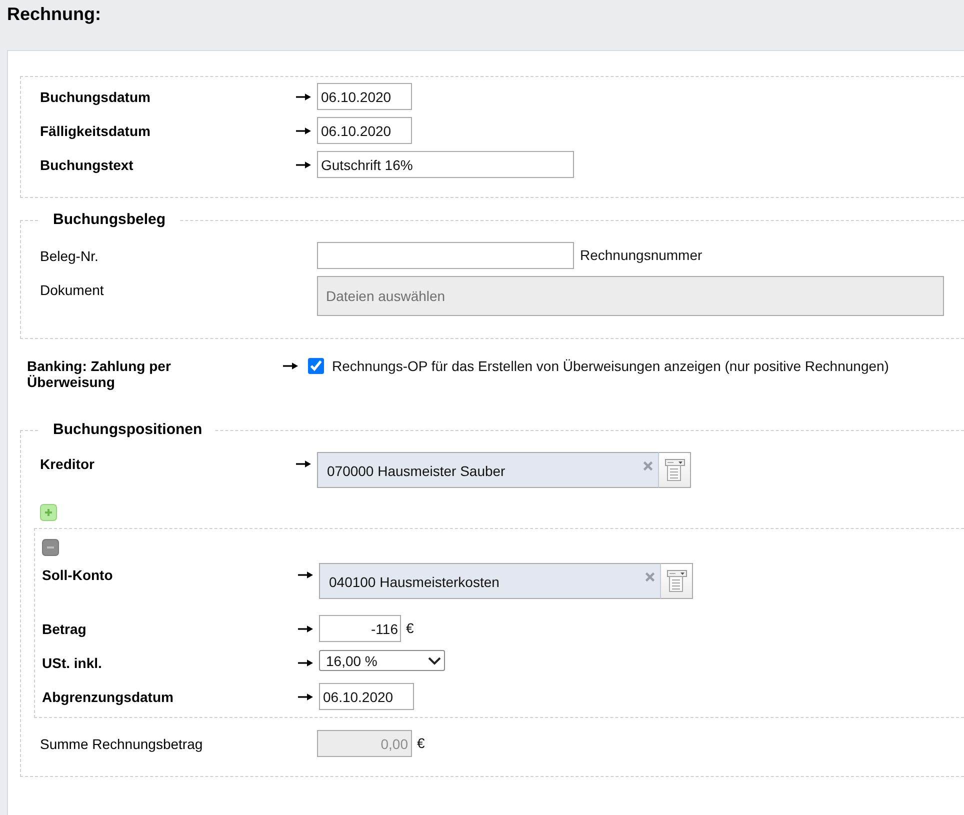 The height and width of the screenshot is (815, 964). What do you see at coordinates (69, 256) in the screenshot?
I see `field-label: Beleg-Nr.` at bounding box center [69, 256].